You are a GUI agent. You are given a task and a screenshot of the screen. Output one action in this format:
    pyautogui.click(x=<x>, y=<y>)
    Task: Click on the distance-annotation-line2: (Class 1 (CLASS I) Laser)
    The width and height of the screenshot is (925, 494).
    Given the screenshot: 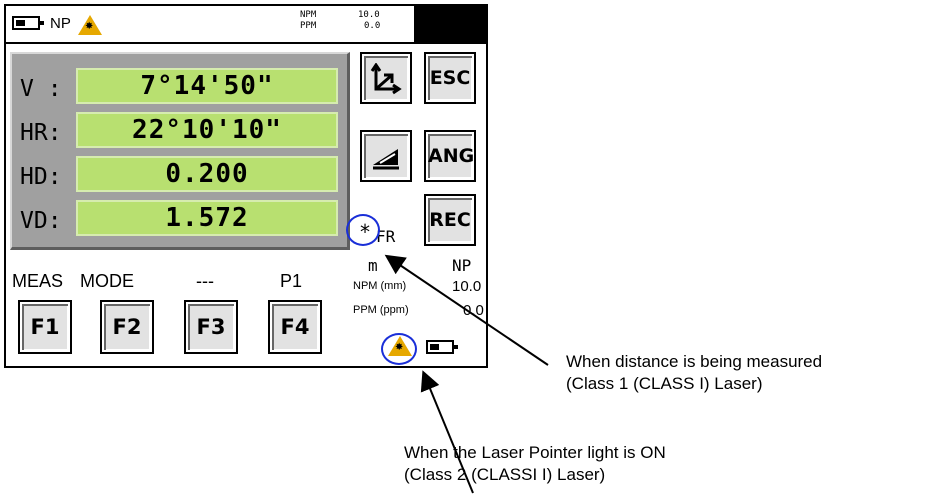 What is the action you would take?
    pyautogui.click(x=664, y=383)
    